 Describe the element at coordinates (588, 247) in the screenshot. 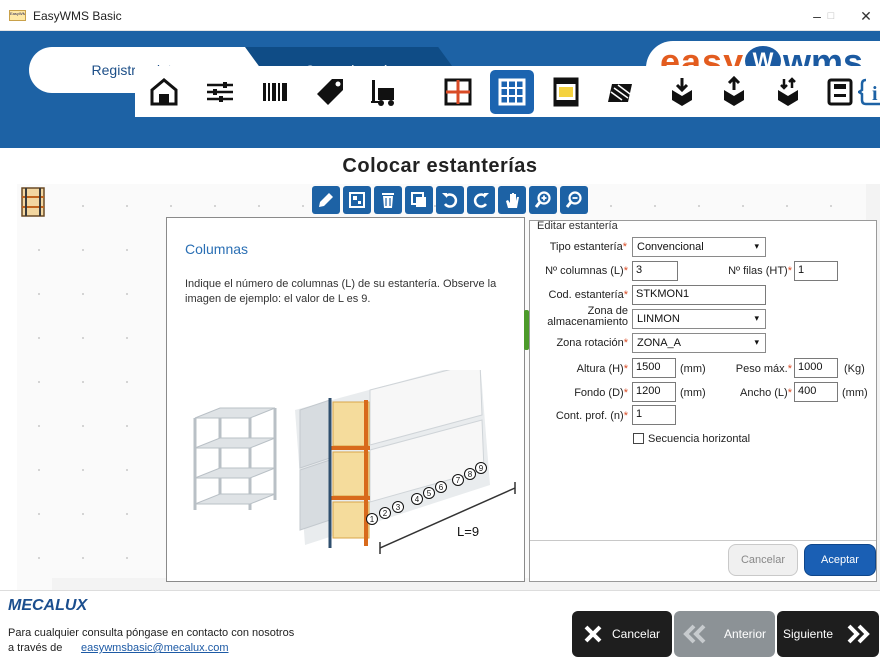

I see `tipo-label: Tipo estantería*` at that location.